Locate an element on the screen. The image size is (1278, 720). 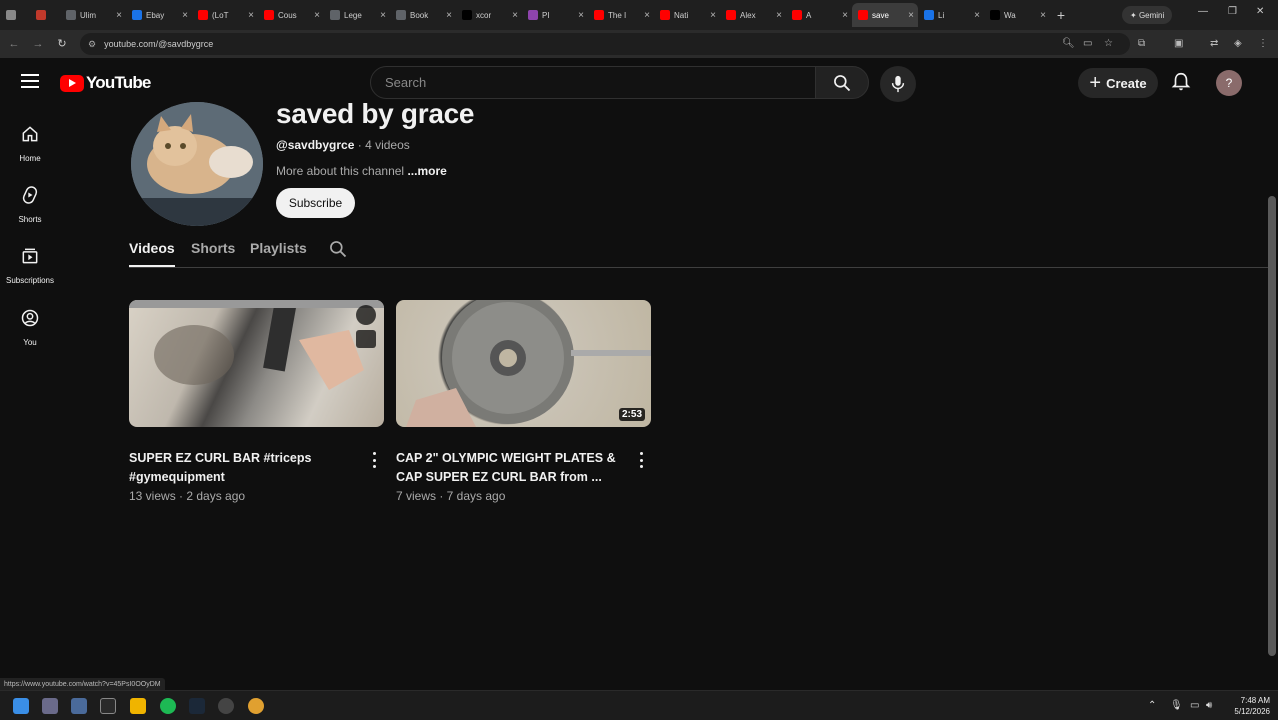
back-icon: ← is located at coordinates (14, 44).